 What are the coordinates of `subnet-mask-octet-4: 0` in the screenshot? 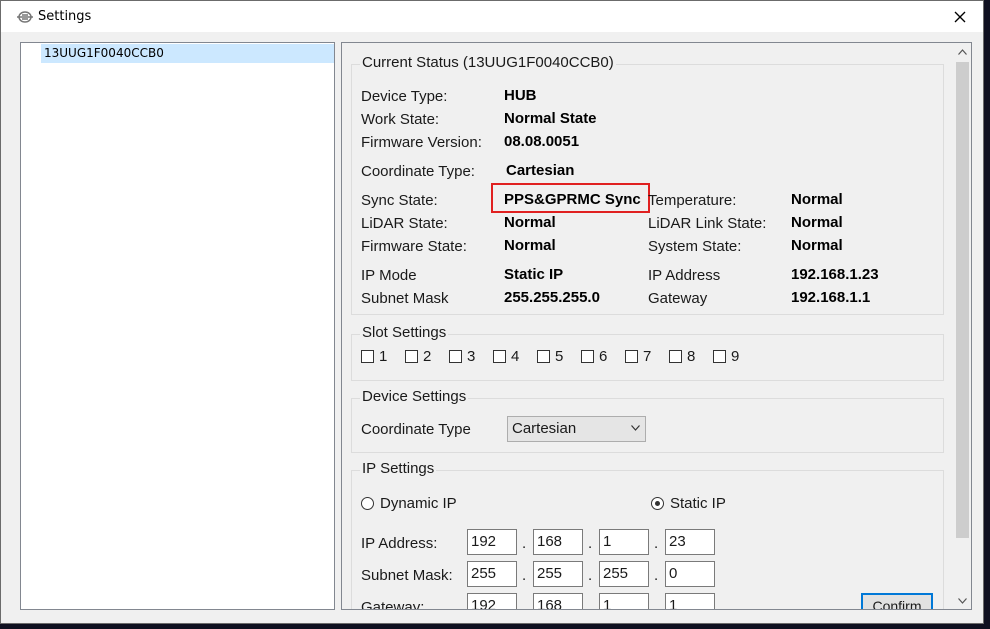 It's located at (690, 574).